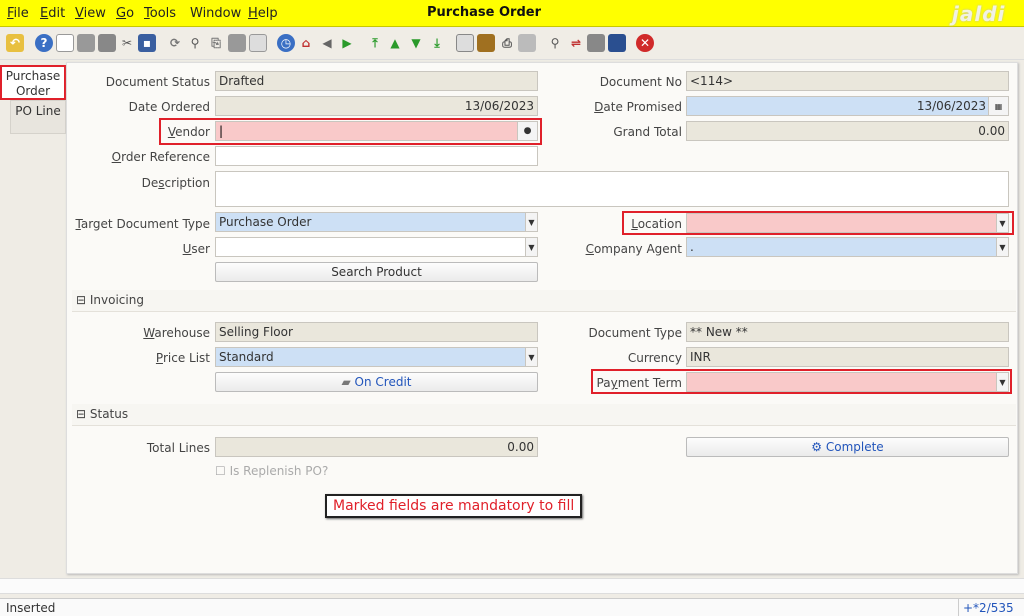 The width and height of the screenshot is (1024, 616). What do you see at coordinates (376, 106) in the screenshot?
I see `date-ordered-field: 13/06/2023` at bounding box center [376, 106].